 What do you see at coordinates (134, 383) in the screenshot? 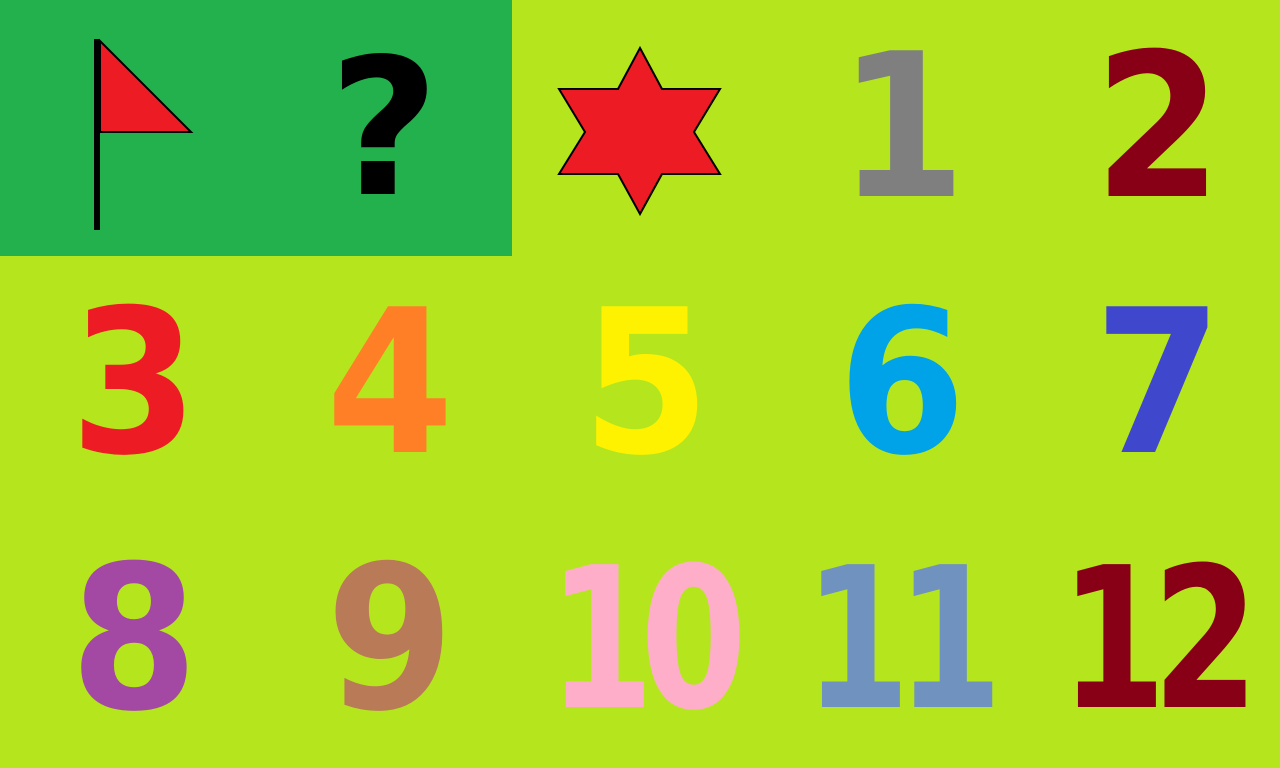
I see `number-label: 3` at bounding box center [134, 383].